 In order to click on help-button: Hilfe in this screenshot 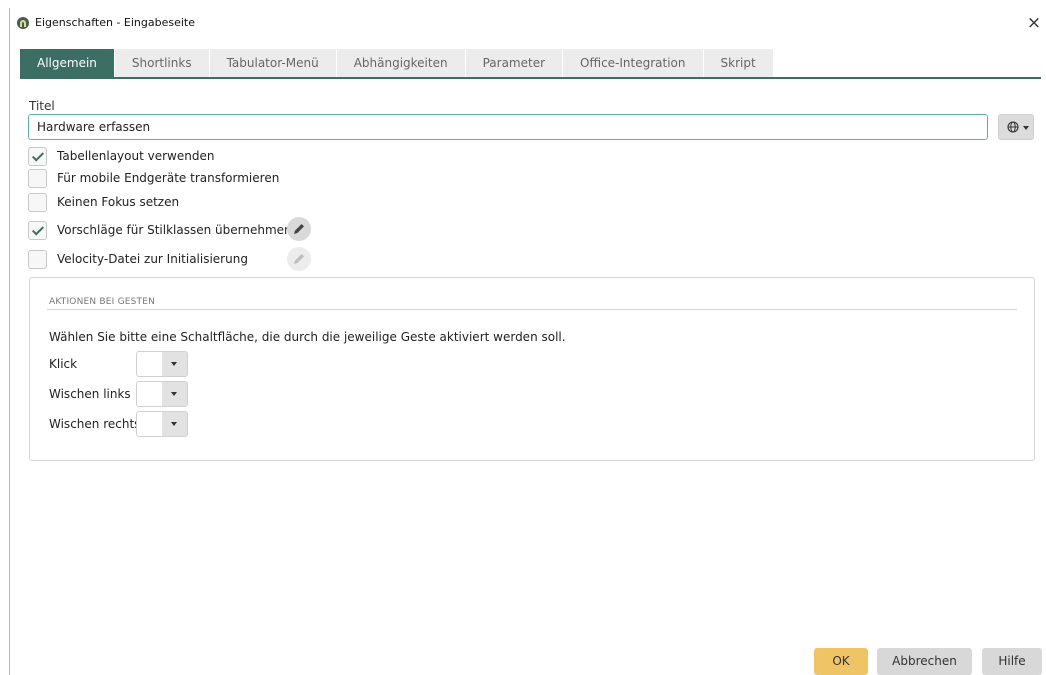, I will do `click(1012, 661)`.